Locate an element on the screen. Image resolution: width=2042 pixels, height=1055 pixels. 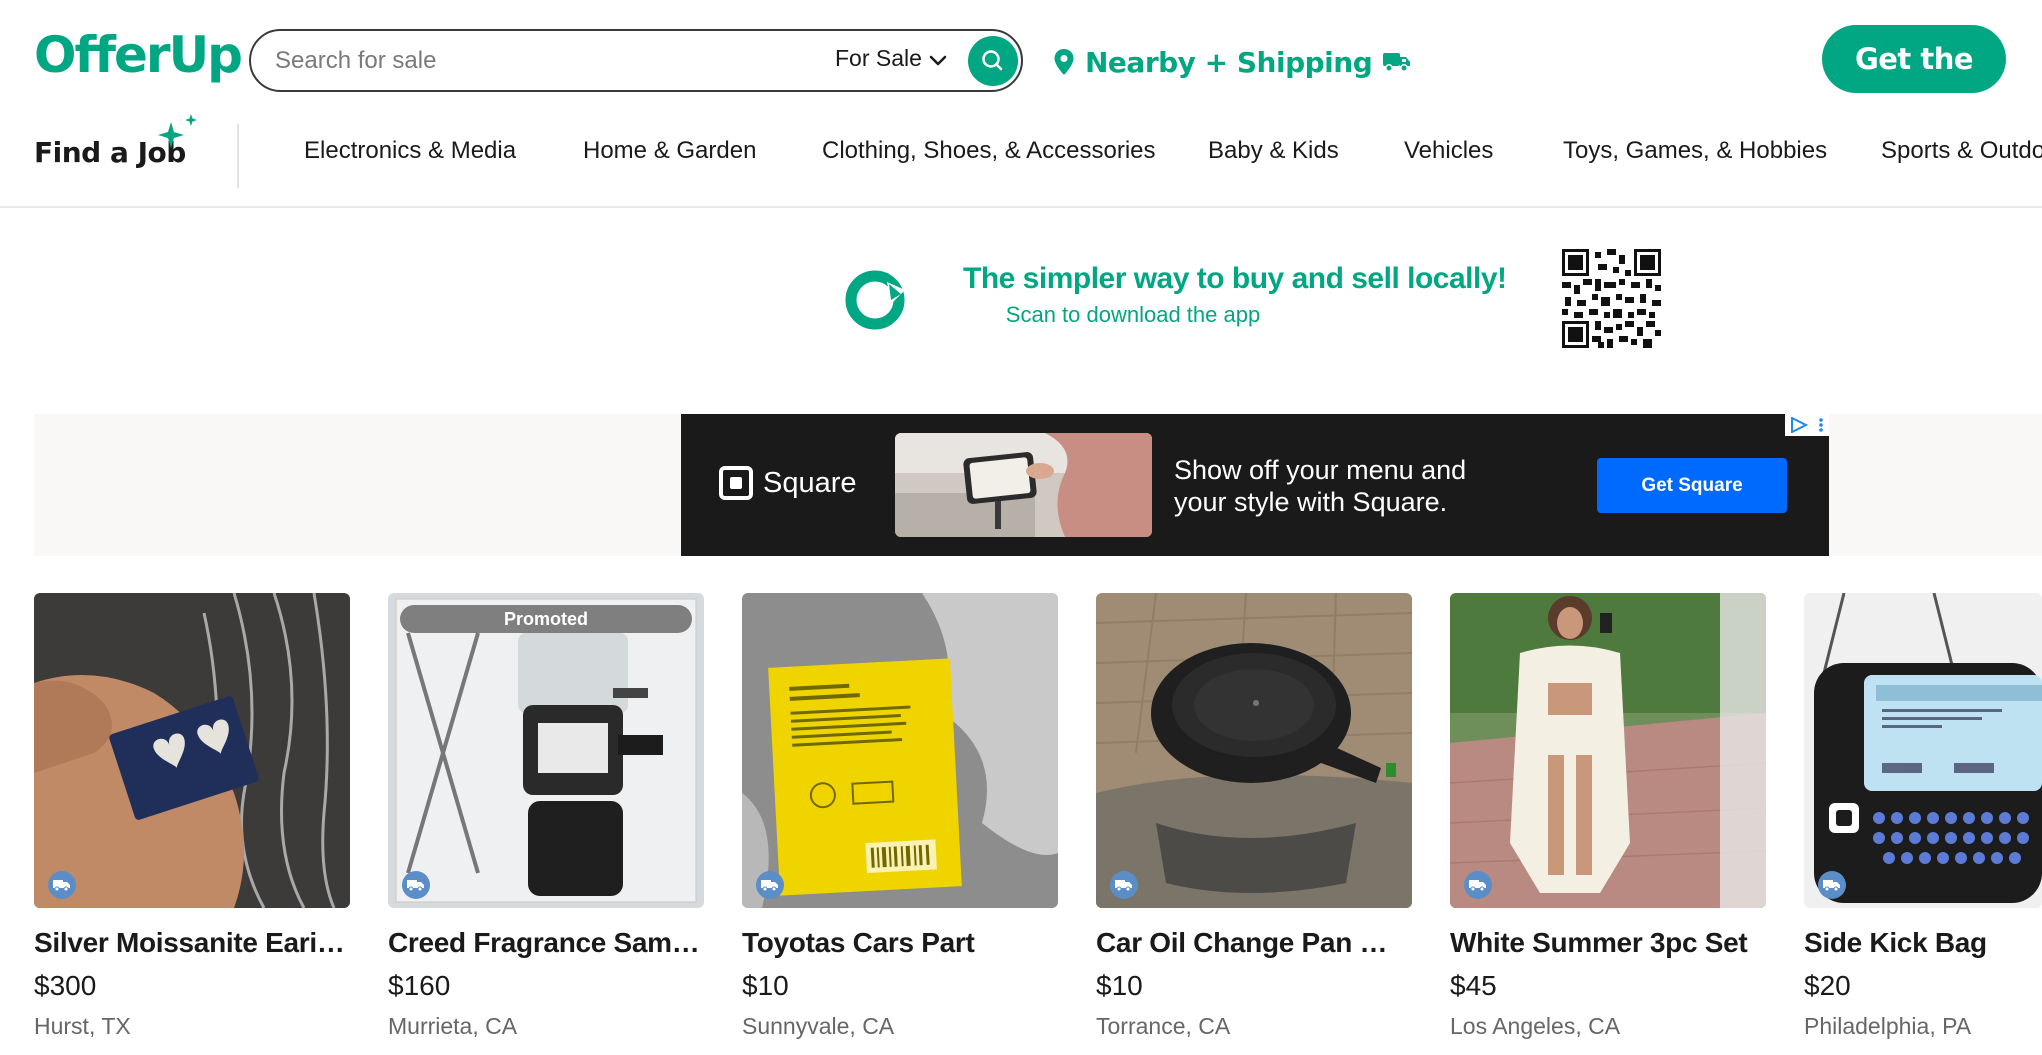
chevron-down-icon is located at coordinates (938, 60).